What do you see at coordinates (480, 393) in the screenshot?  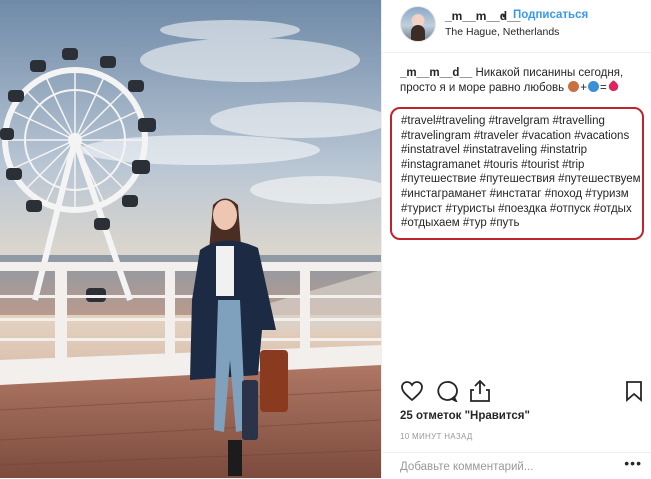 I see `share-icon` at bounding box center [480, 393].